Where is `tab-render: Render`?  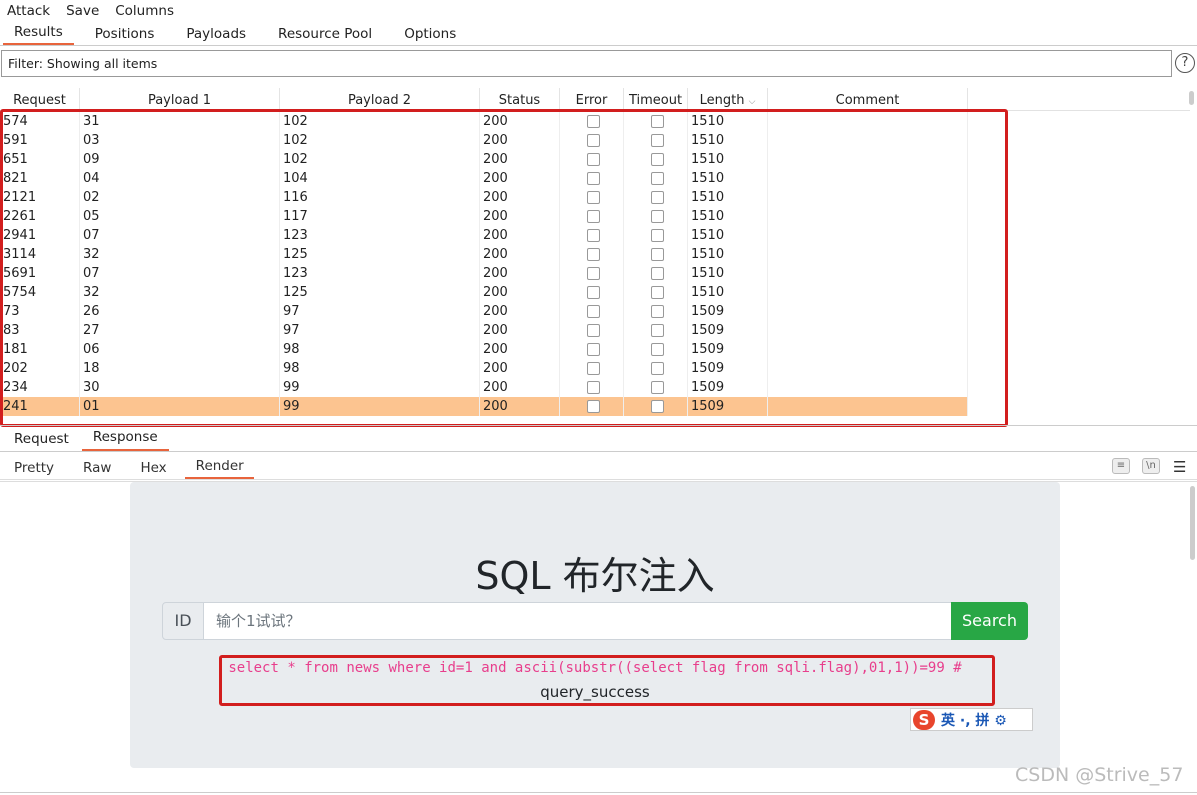 tab-render: Render is located at coordinates (219, 468).